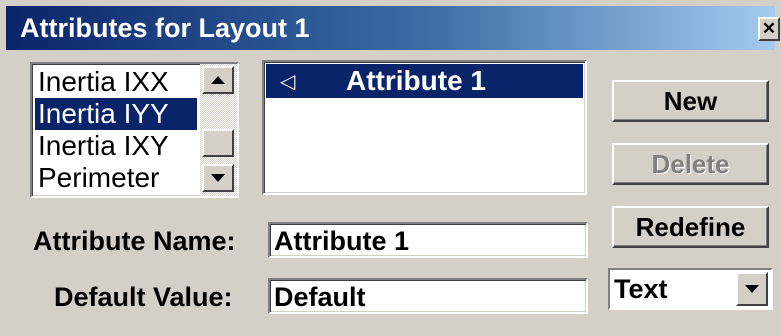 This screenshot has height=336, width=781. Describe the element at coordinates (116, 146) in the screenshot. I see `list-item-inertia-ixy: Inertia IXY` at that location.